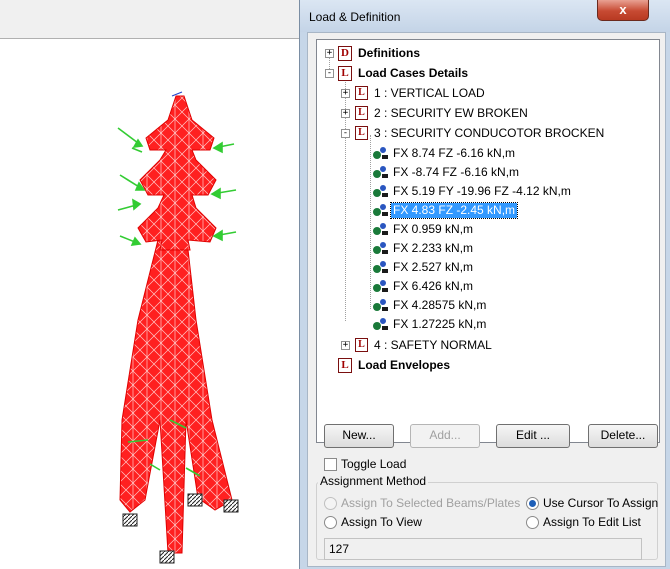 The image size is (670, 569). What do you see at coordinates (421, 93) in the screenshot?
I see `tree-item-case-1: L 1 : VERTICAL LOAD` at bounding box center [421, 93].